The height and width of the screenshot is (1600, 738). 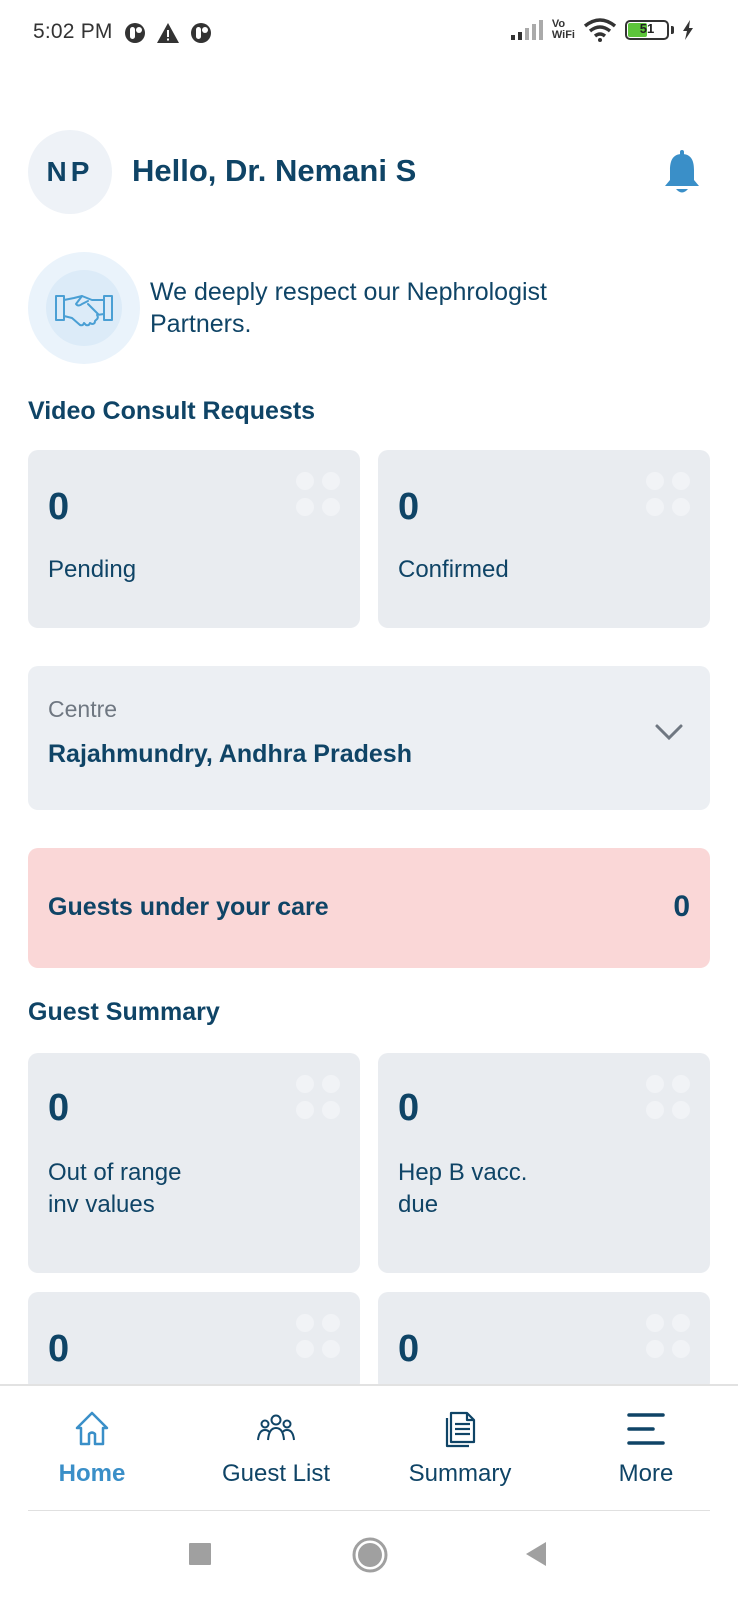 I want to click on warning-icon, so click(x=168, y=33).